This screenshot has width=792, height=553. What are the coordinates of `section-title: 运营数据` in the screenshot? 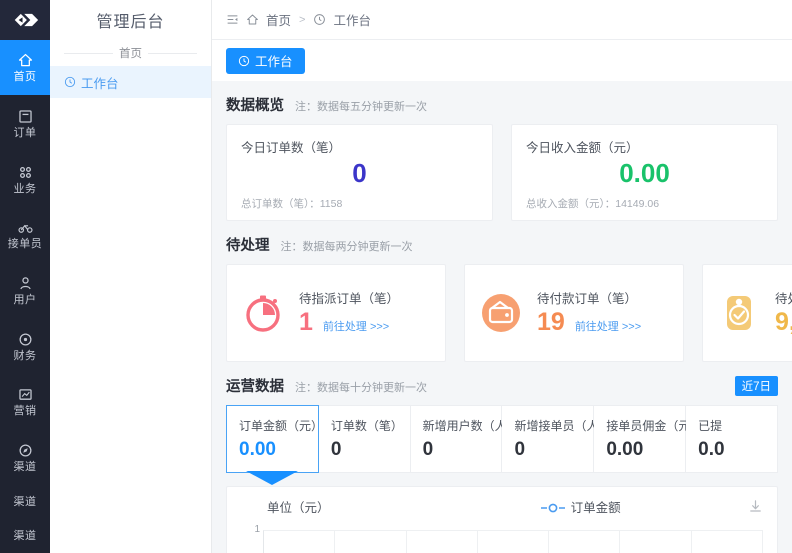 It's located at (255, 387).